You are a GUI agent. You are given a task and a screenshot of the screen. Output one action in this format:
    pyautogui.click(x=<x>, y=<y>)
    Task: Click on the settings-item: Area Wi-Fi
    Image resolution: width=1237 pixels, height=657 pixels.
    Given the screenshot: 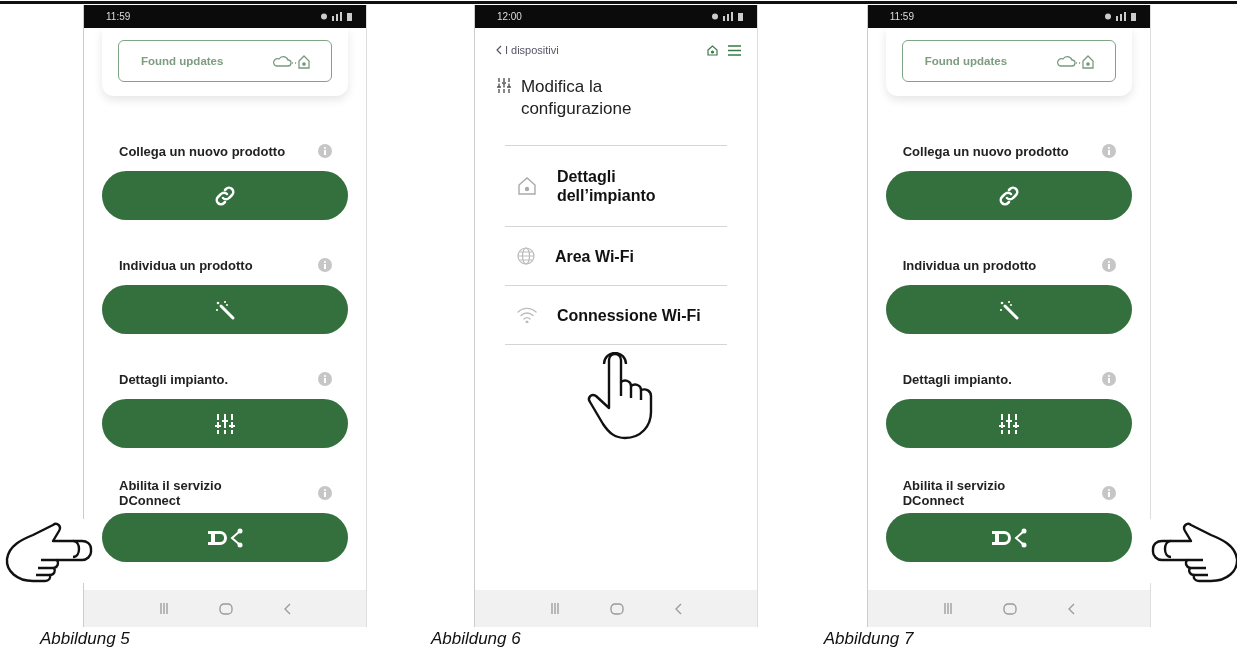 What is the action you would take?
    pyautogui.click(x=615, y=256)
    